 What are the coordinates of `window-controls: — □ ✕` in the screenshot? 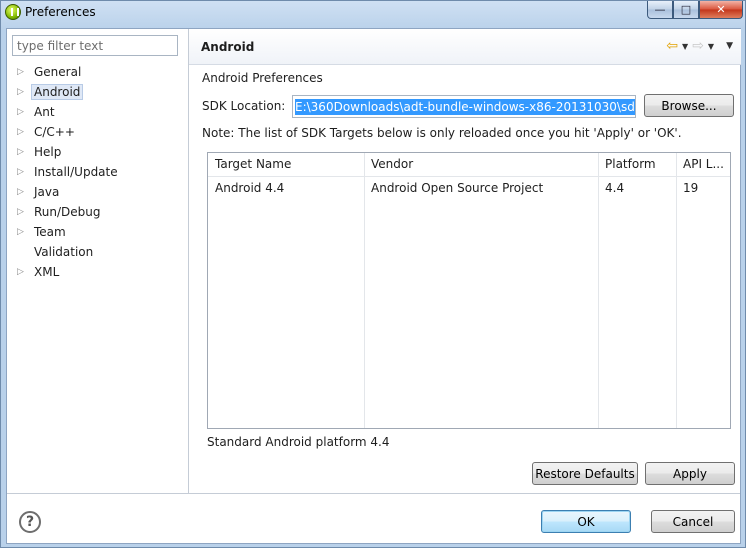 It's located at (695, 10).